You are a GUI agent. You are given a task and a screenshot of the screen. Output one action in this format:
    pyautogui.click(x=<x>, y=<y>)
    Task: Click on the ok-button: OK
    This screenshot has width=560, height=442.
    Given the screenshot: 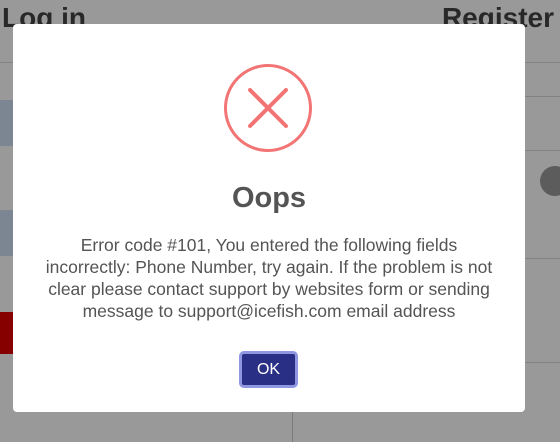 What is the action you would take?
    pyautogui.click(x=268, y=369)
    